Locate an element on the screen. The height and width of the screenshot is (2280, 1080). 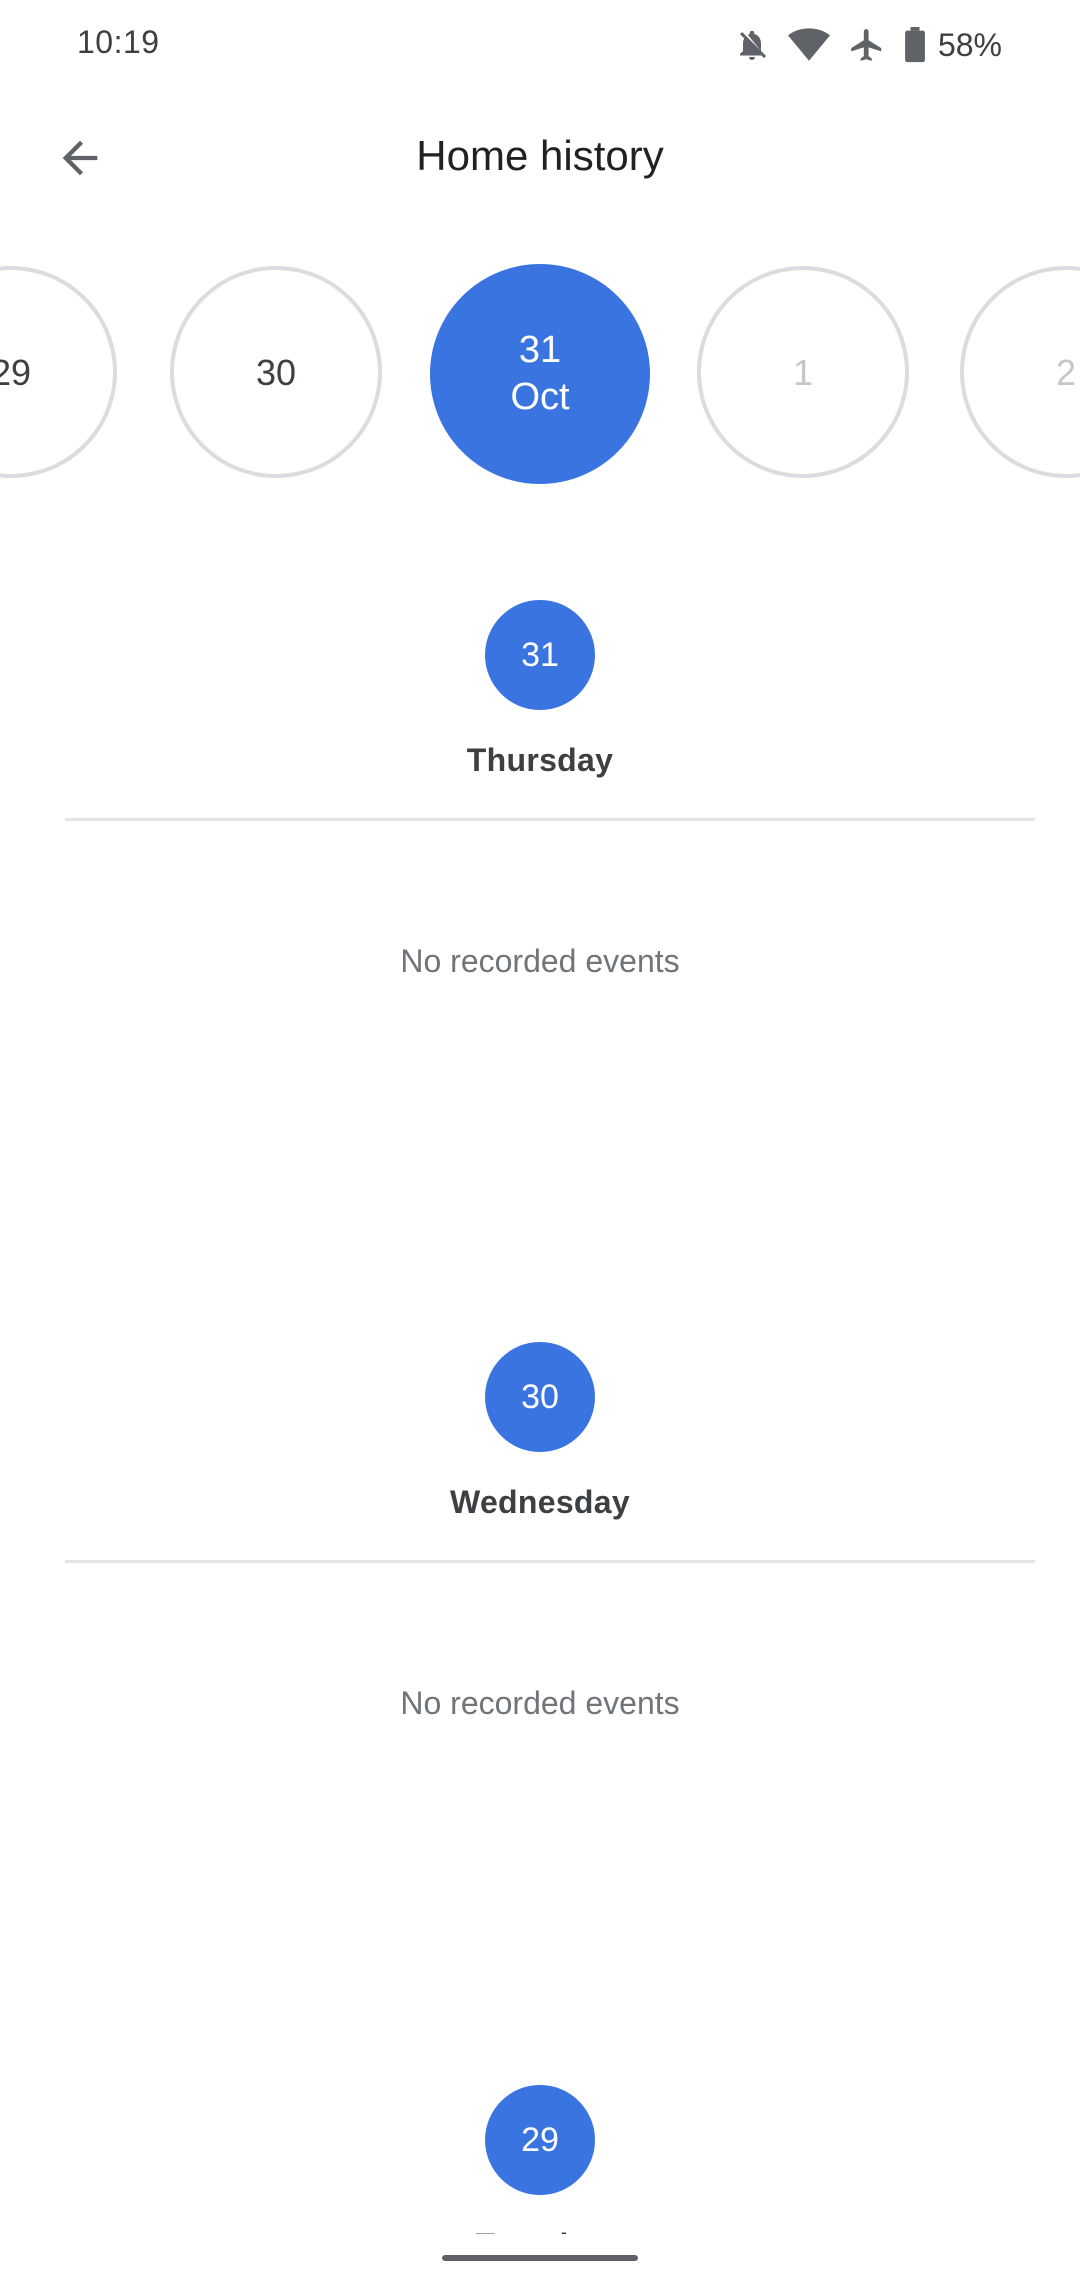
date-chip-day: 1 is located at coordinates (803, 372).